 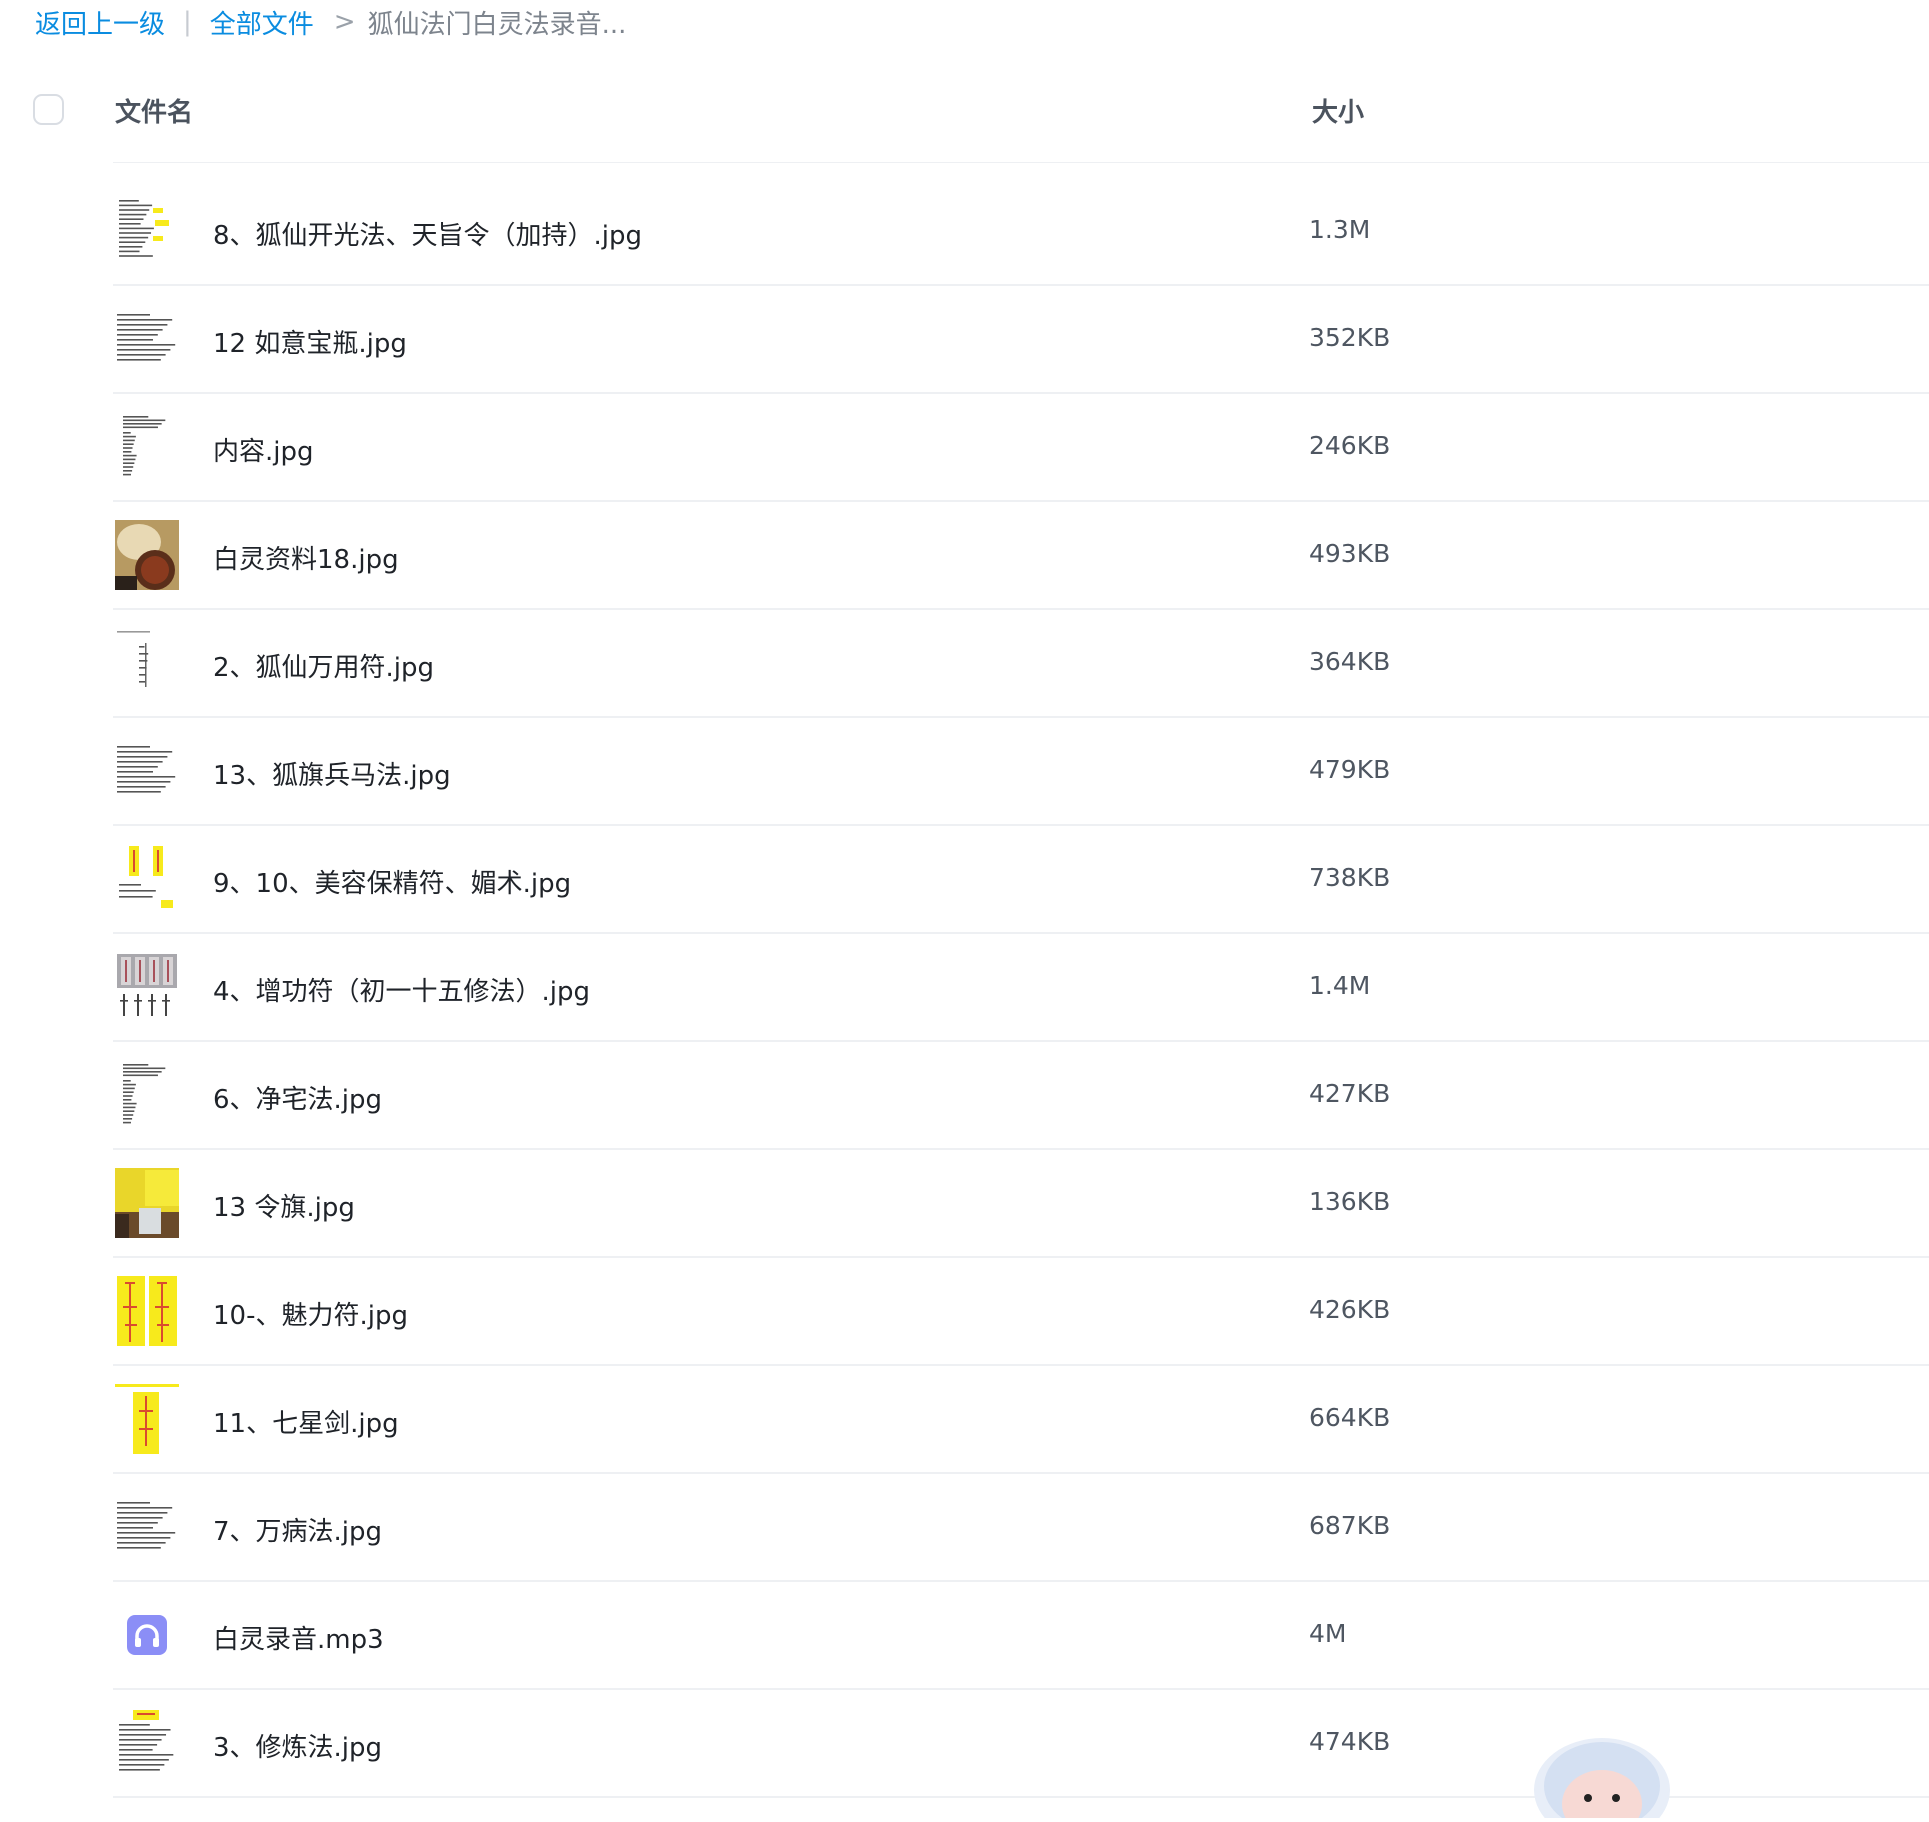 What do you see at coordinates (1350, 337) in the screenshot?
I see `file-size: 352KB` at bounding box center [1350, 337].